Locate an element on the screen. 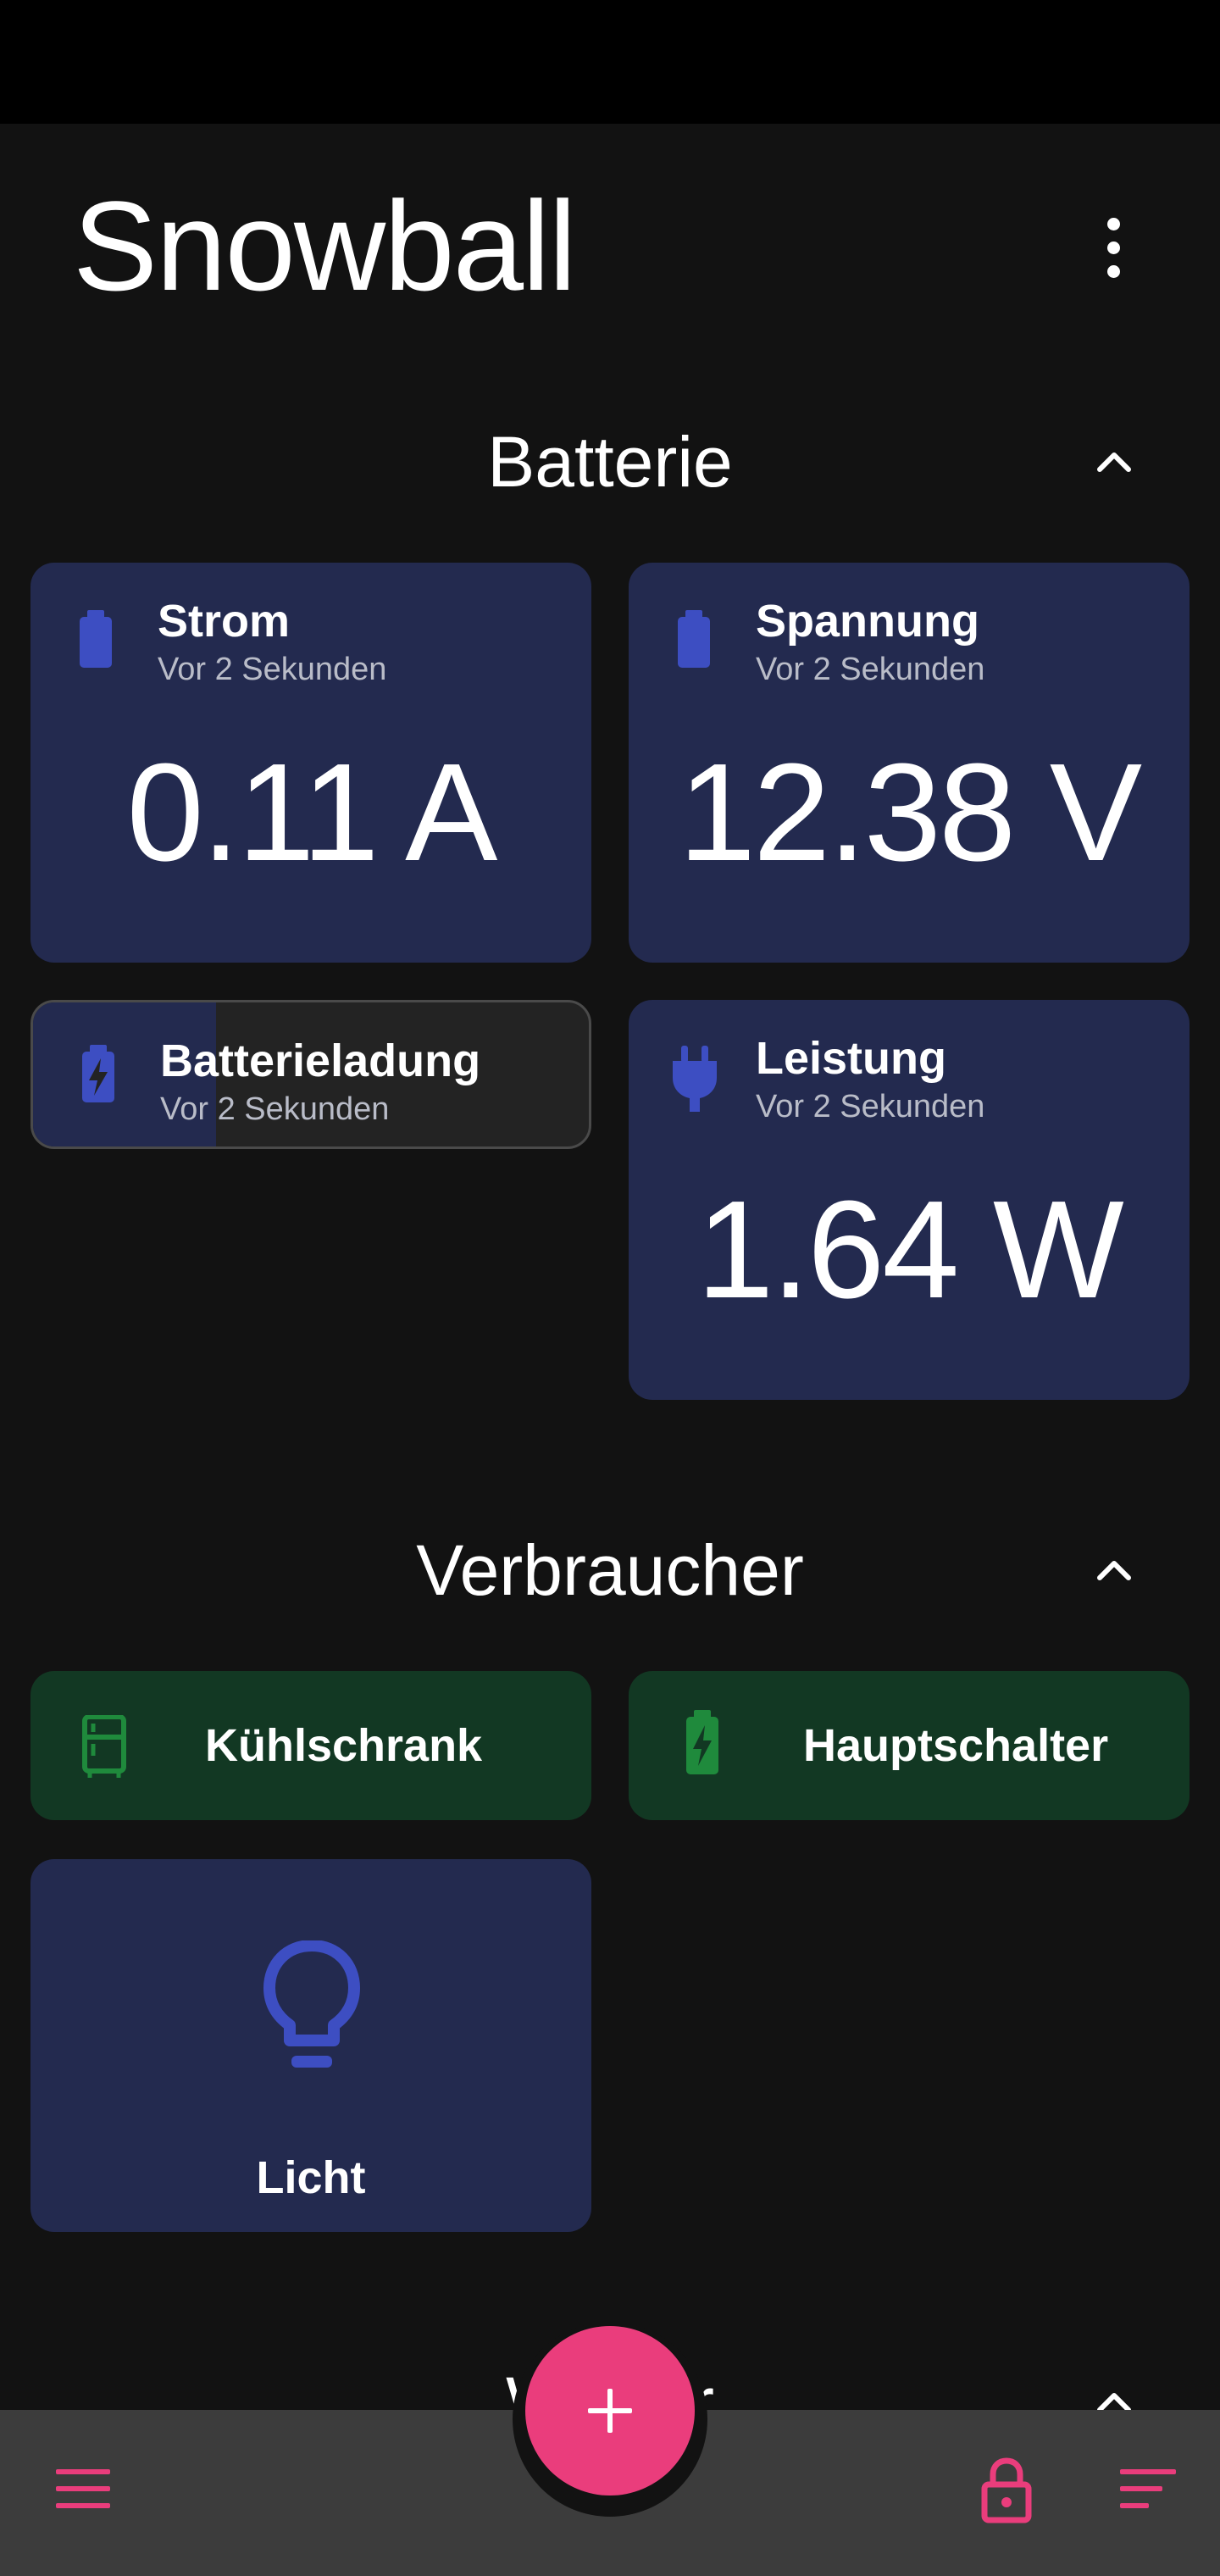 This screenshot has height=2576, width=1220. device-card-hauptschalter: Hauptschalter is located at coordinates (909, 1745).